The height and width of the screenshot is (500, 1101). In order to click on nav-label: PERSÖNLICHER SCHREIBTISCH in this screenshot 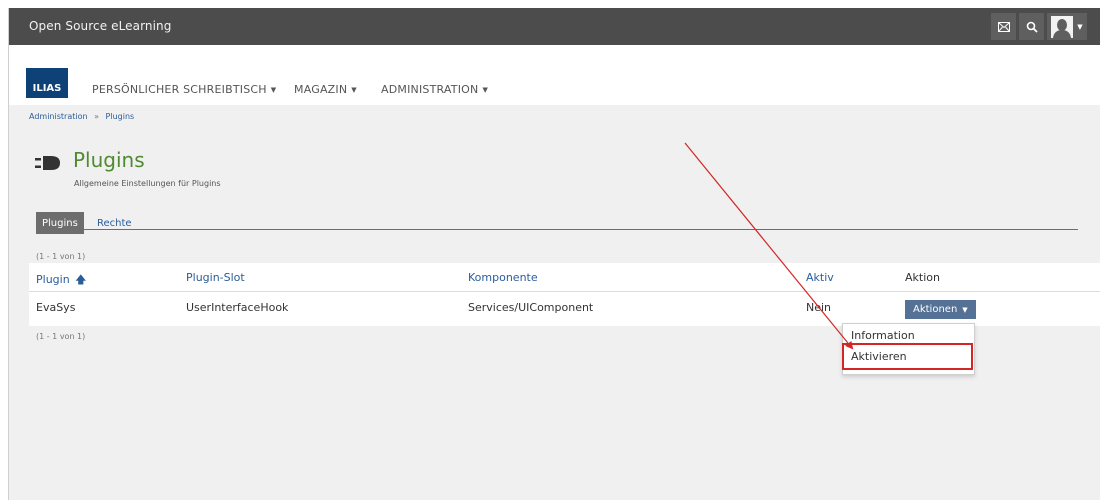, I will do `click(179, 89)`.